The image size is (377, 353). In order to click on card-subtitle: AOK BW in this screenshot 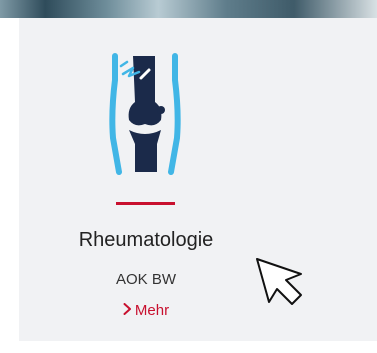, I will do `click(145, 279)`.